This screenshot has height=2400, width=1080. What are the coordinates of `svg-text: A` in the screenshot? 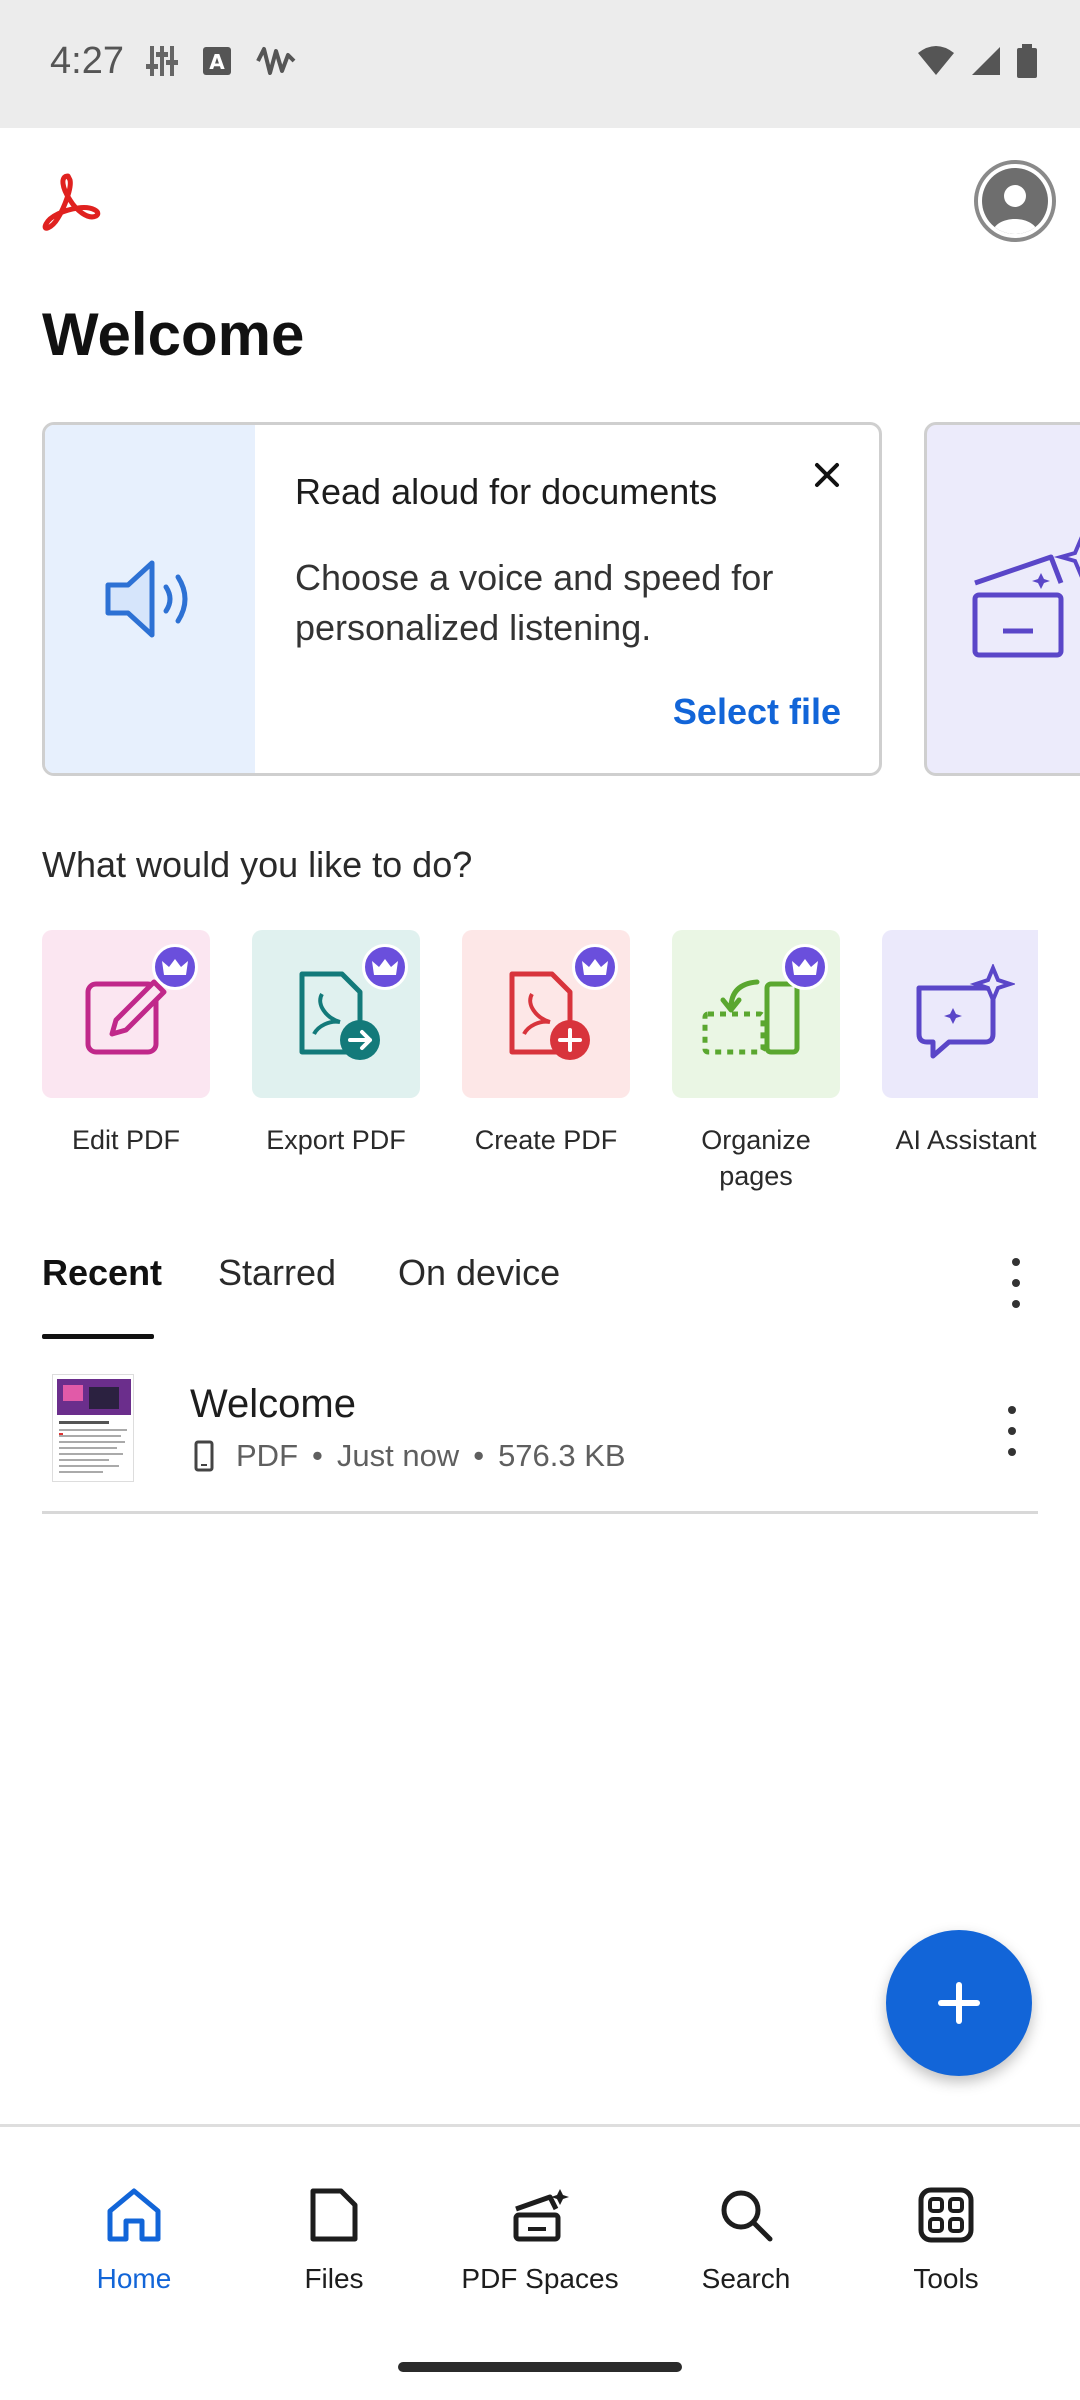 It's located at (217, 62).